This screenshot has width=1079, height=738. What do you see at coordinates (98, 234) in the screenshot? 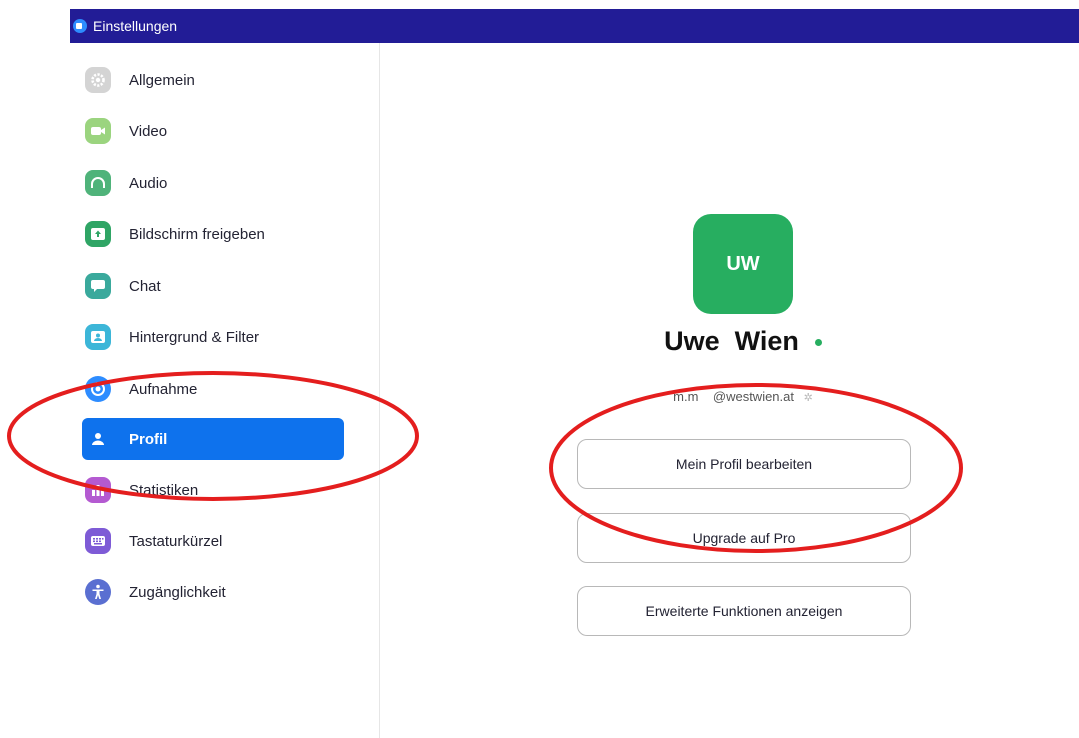
I see `share-screen-icon` at bounding box center [98, 234].